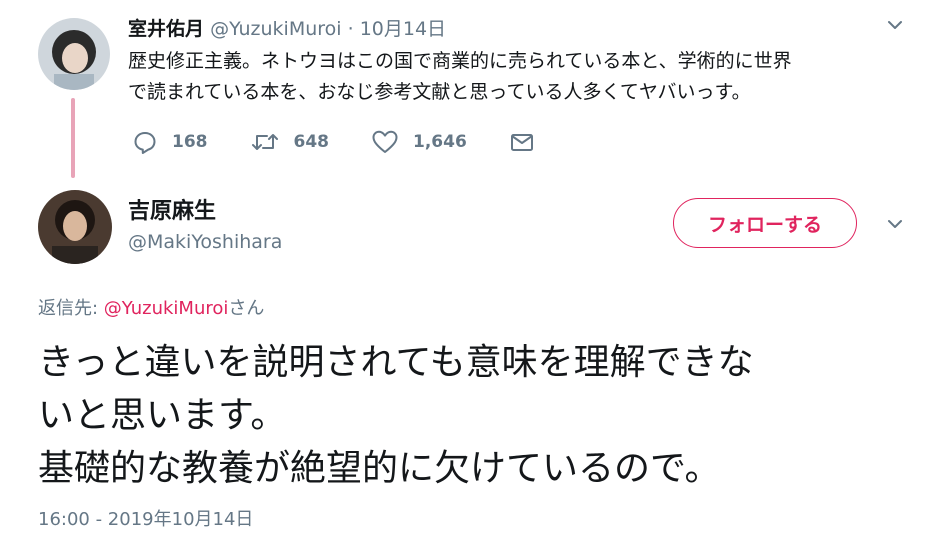  What do you see at coordinates (190, 142) in the screenshot?
I see `reply-count: 168` at bounding box center [190, 142].